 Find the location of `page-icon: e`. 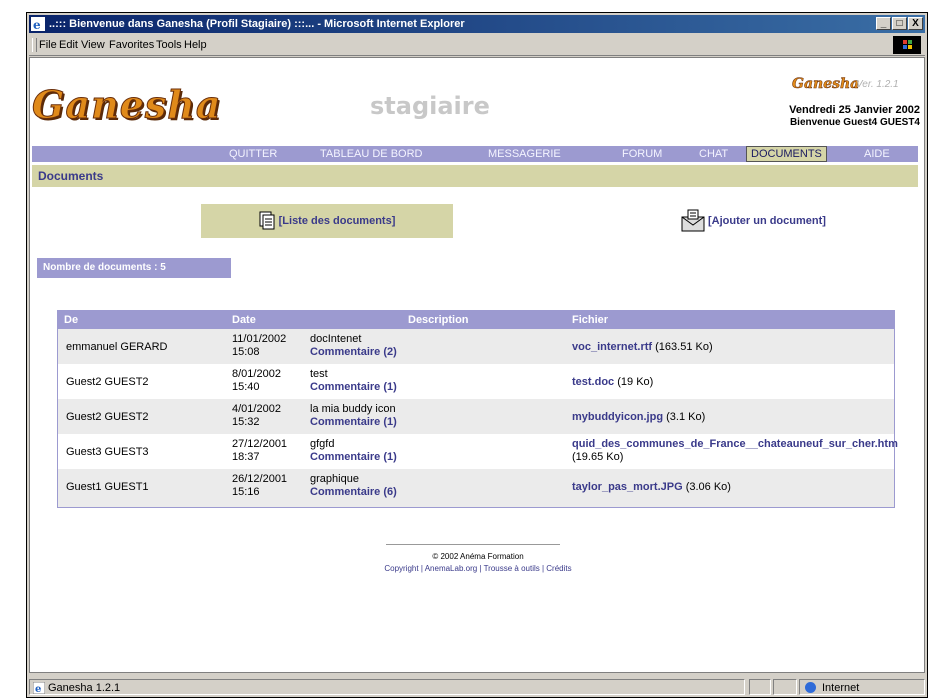

page-icon: e is located at coordinates (39, 688).